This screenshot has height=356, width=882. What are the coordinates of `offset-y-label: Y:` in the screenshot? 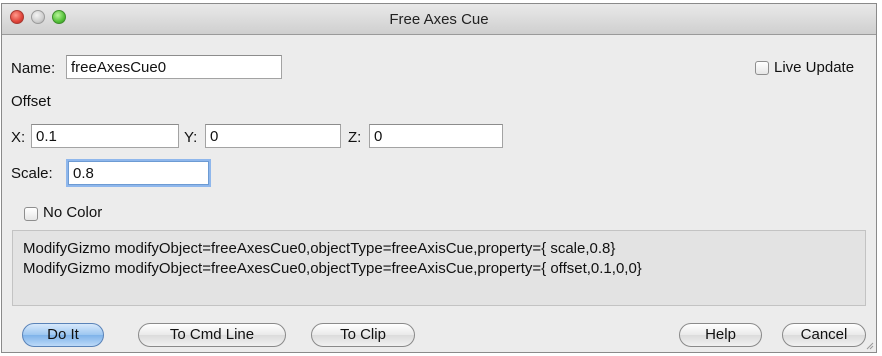 It's located at (191, 137).